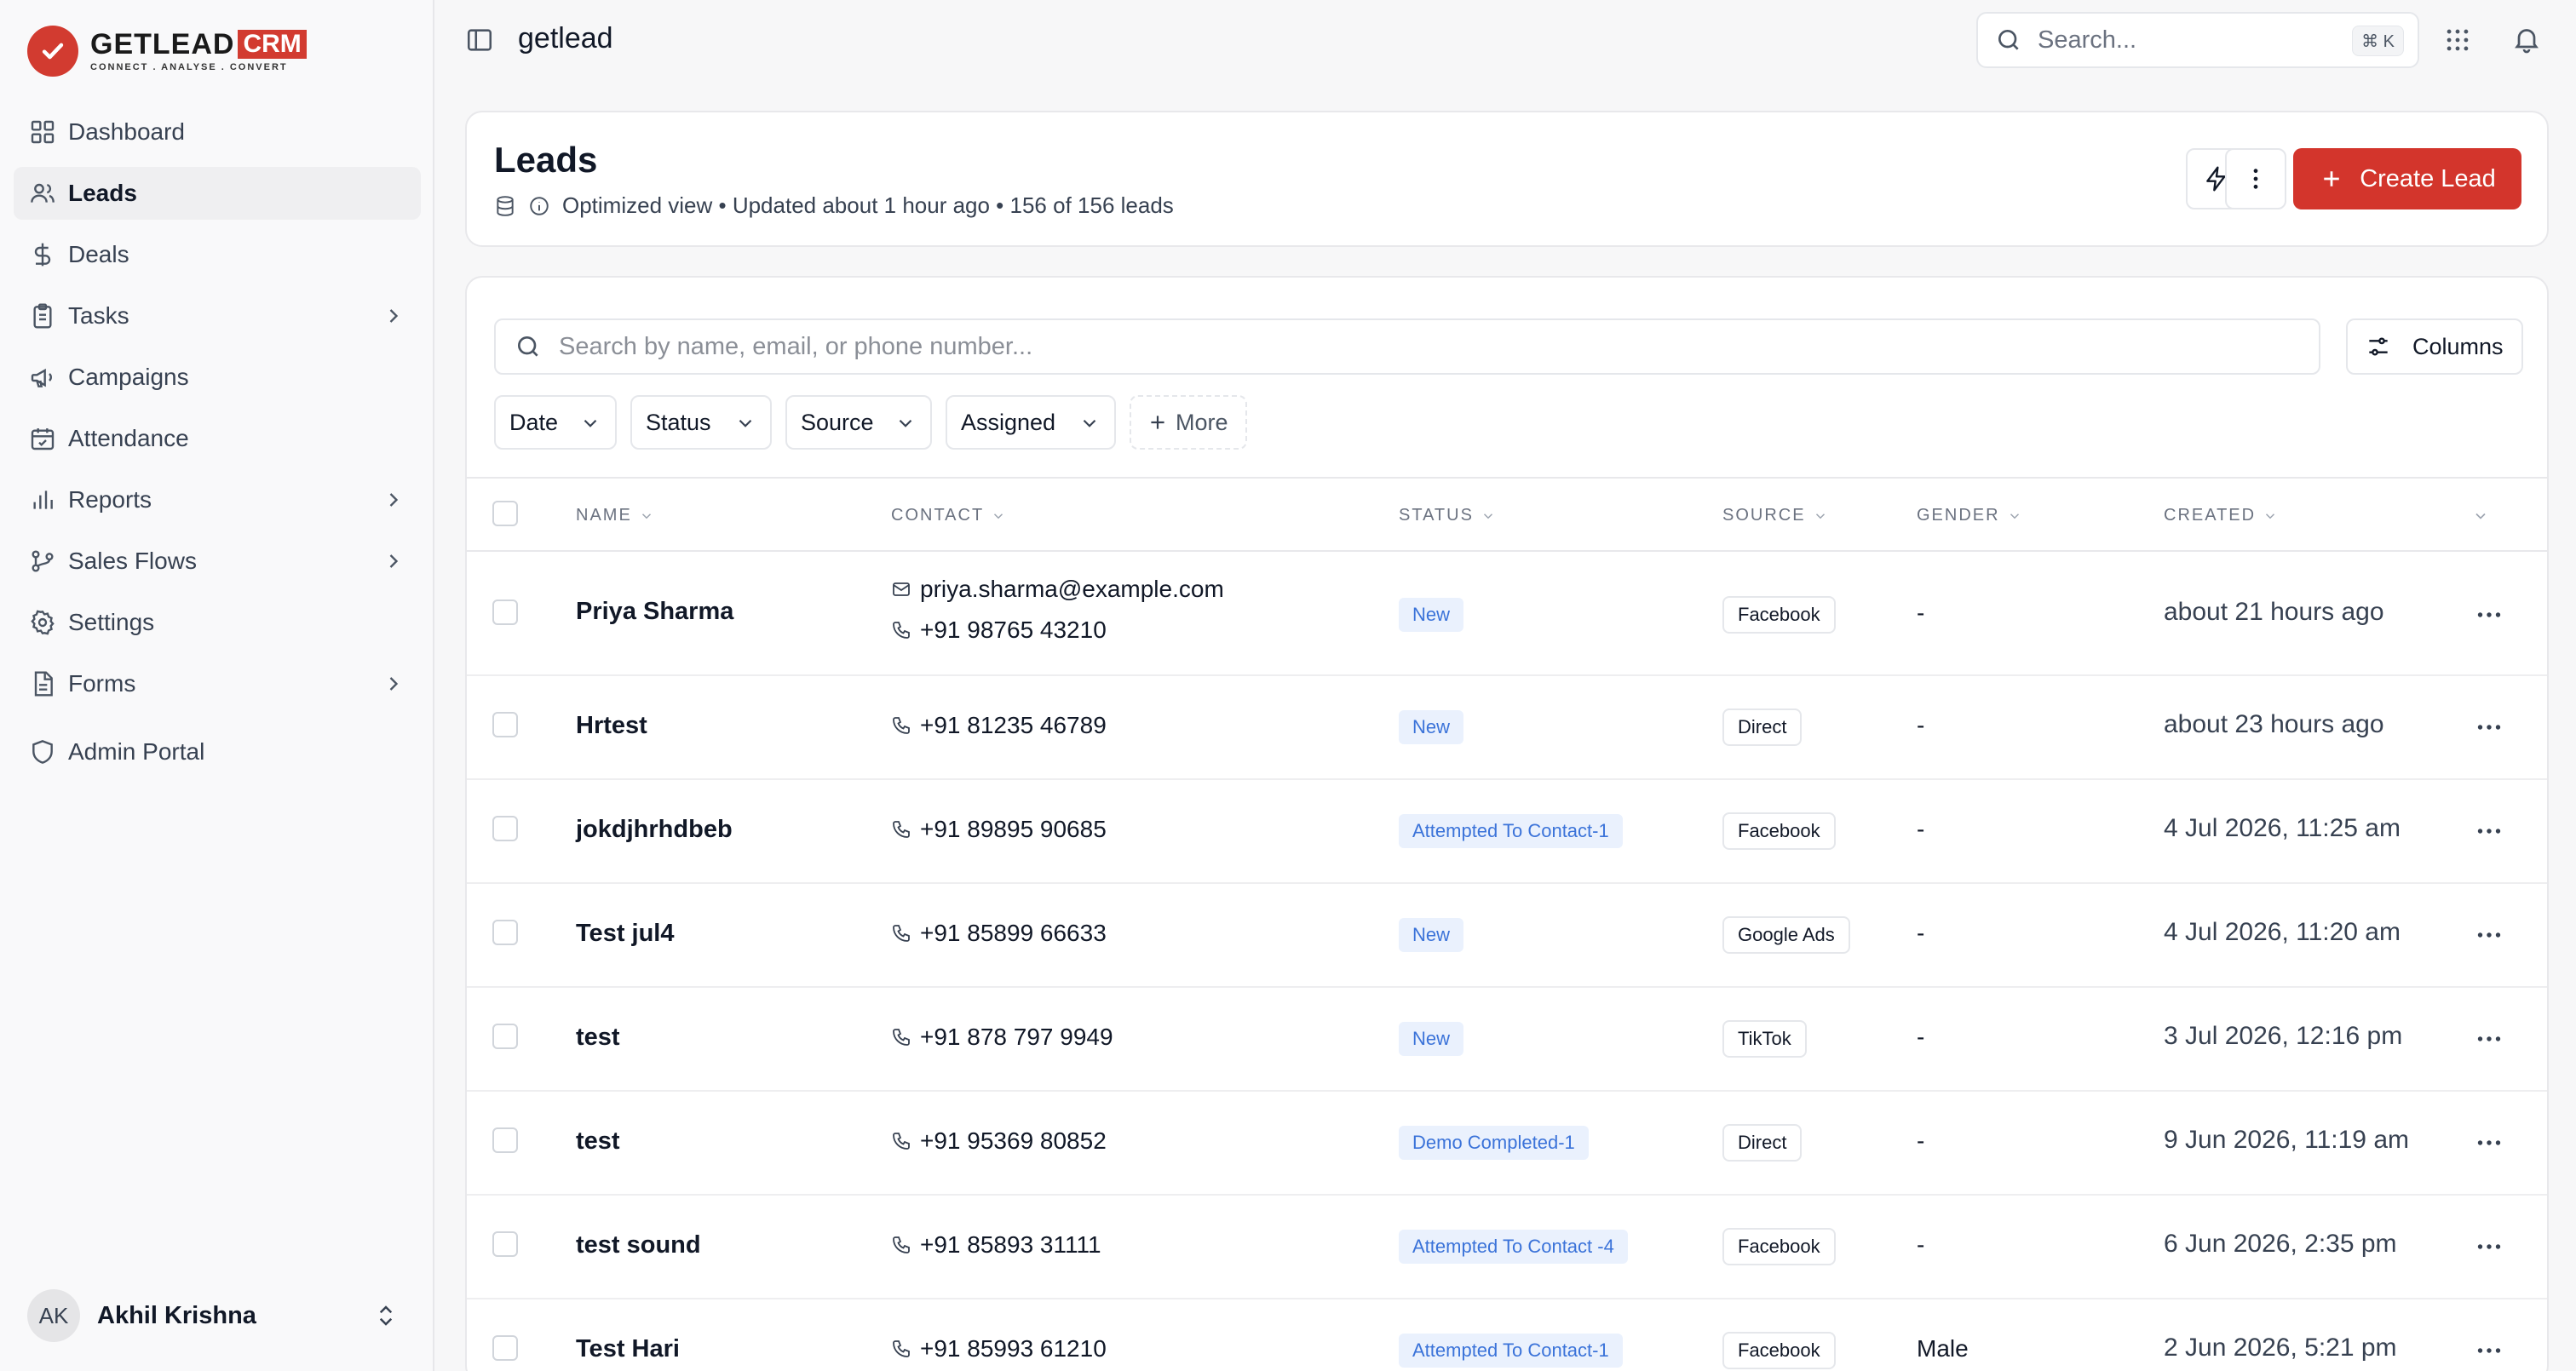  What do you see at coordinates (858, 422) in the screenshot?
I see `filter-source: Source` at bounding box center [858, 422].